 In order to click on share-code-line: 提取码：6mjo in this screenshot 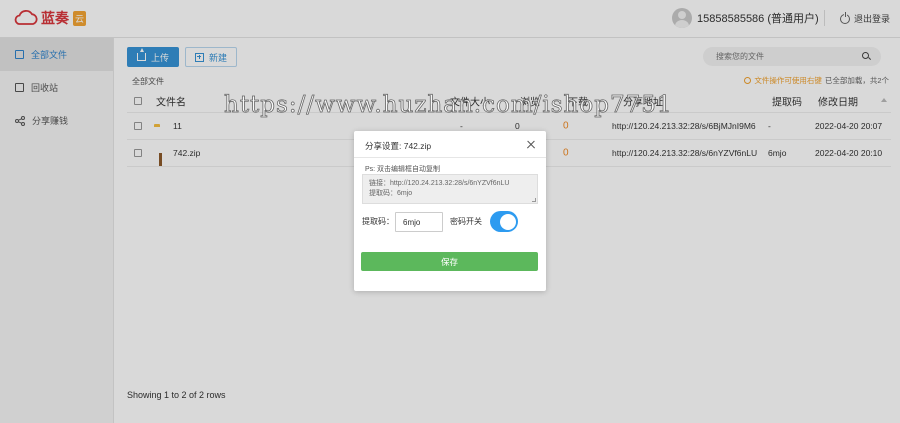, I will do `click(391, 193)`.